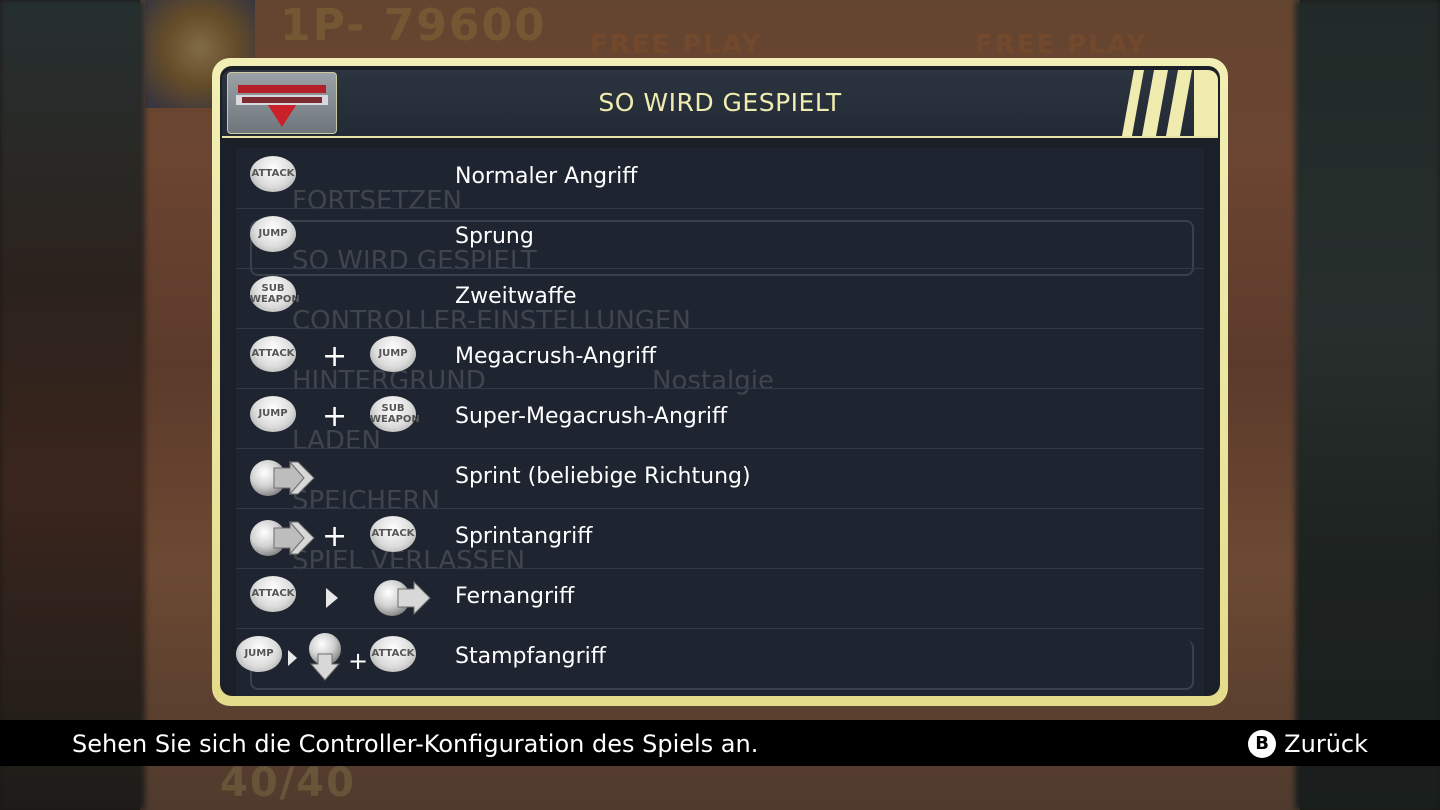 This screenshot has width=1440, height=810. What do you see at coordinates (402, 598) in the screenshot?
I see `joystick-arrow-icon` at bounding box center [402, 598].